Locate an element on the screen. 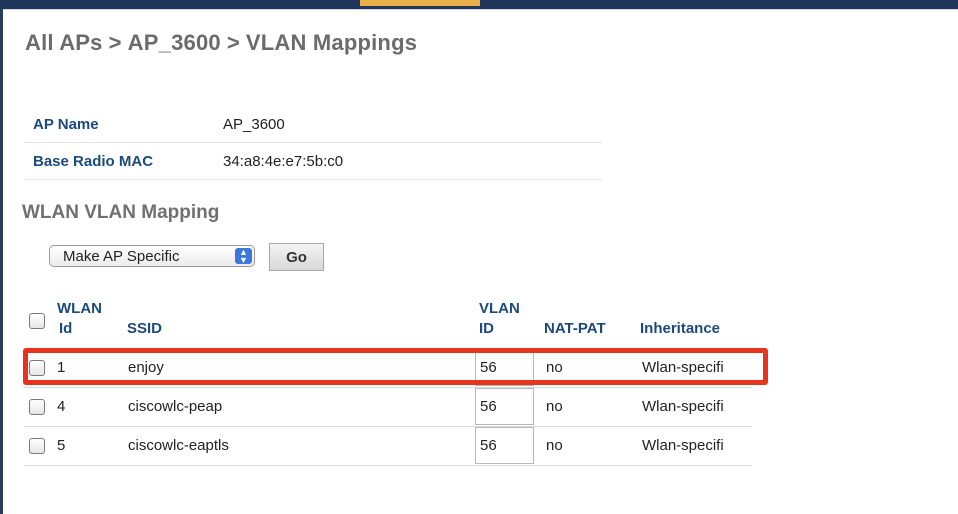 The image size is (958, 514). base-radio-mac-value: 34:a8:4e:e7:5b:c0 is located at coordinates (402, 161).